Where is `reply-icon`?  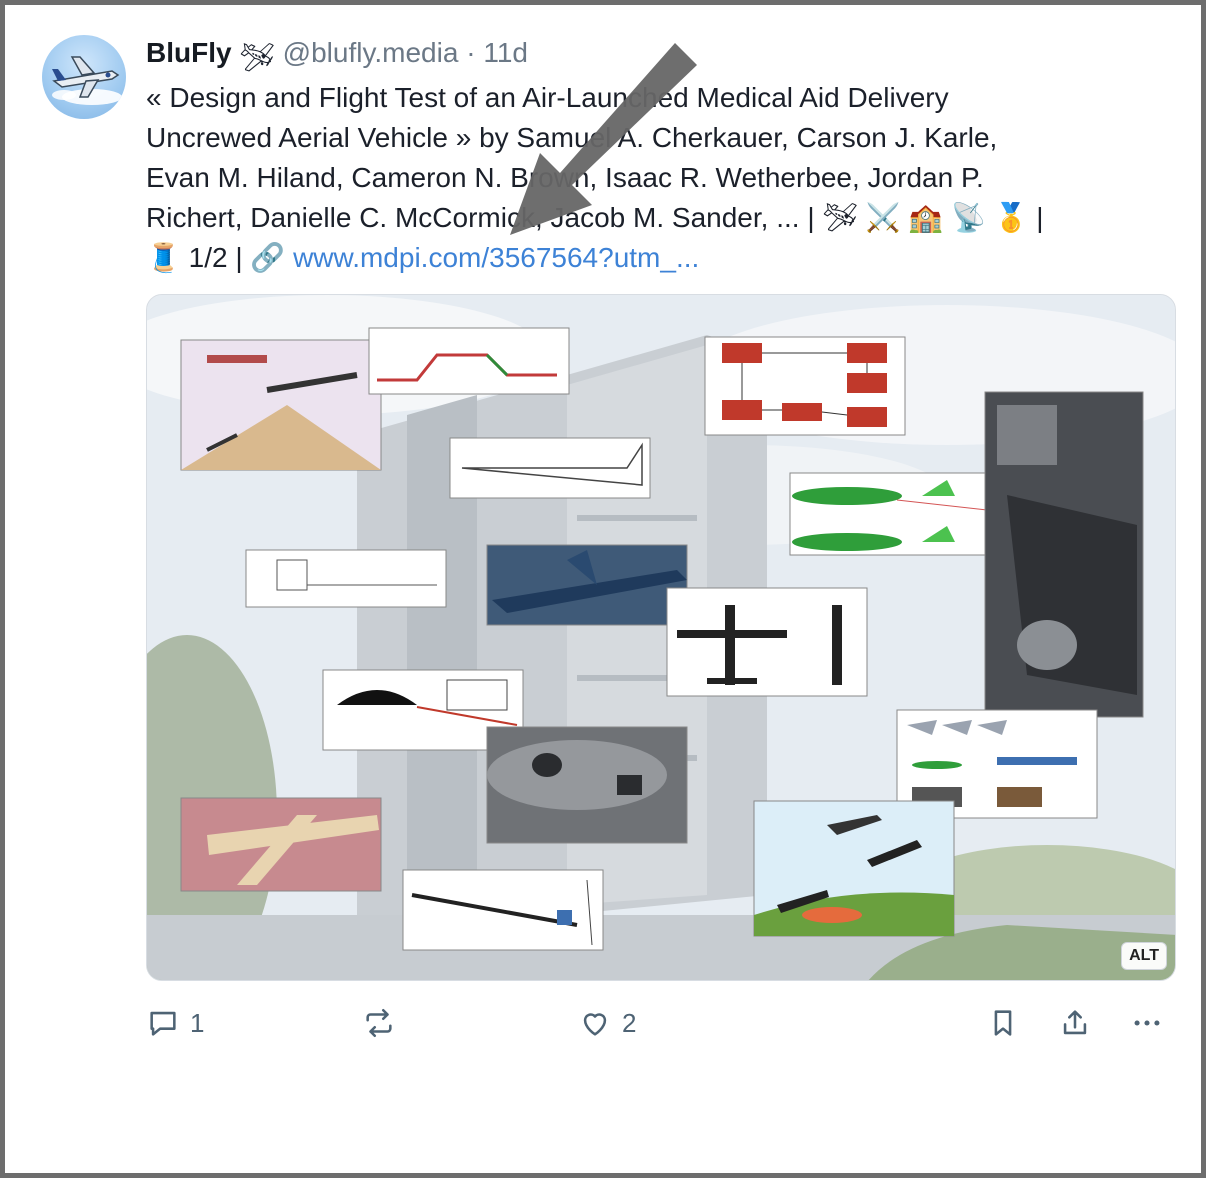
reply-icon is located at coordinates (163, 1023).